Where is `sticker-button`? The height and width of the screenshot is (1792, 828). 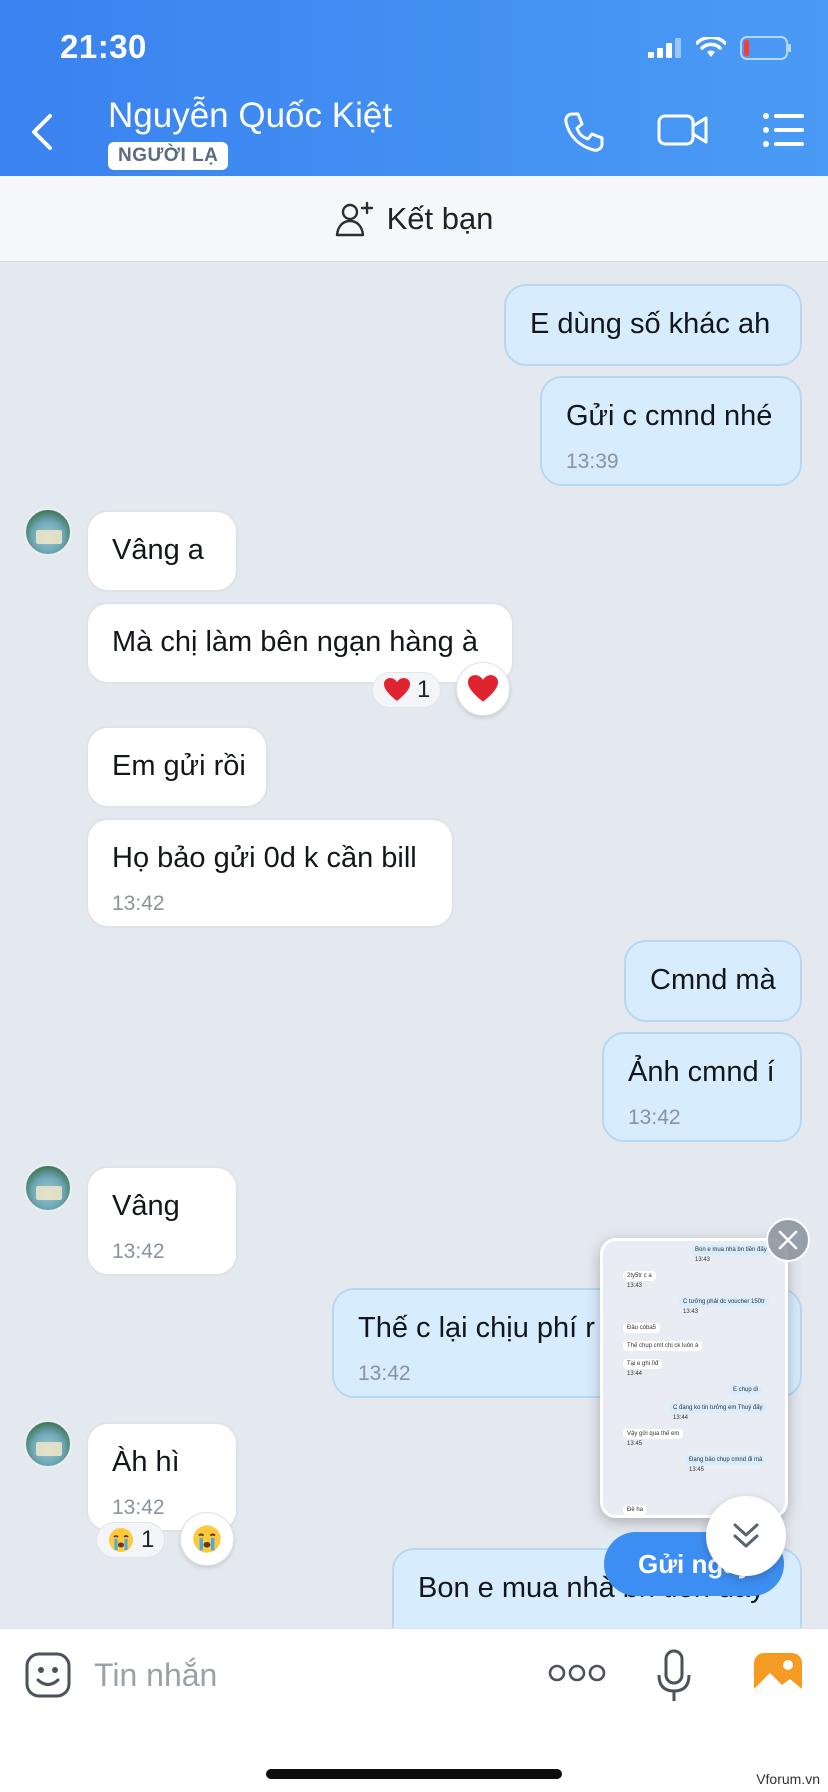 sticker-button is located at coordinates (48, 1677).